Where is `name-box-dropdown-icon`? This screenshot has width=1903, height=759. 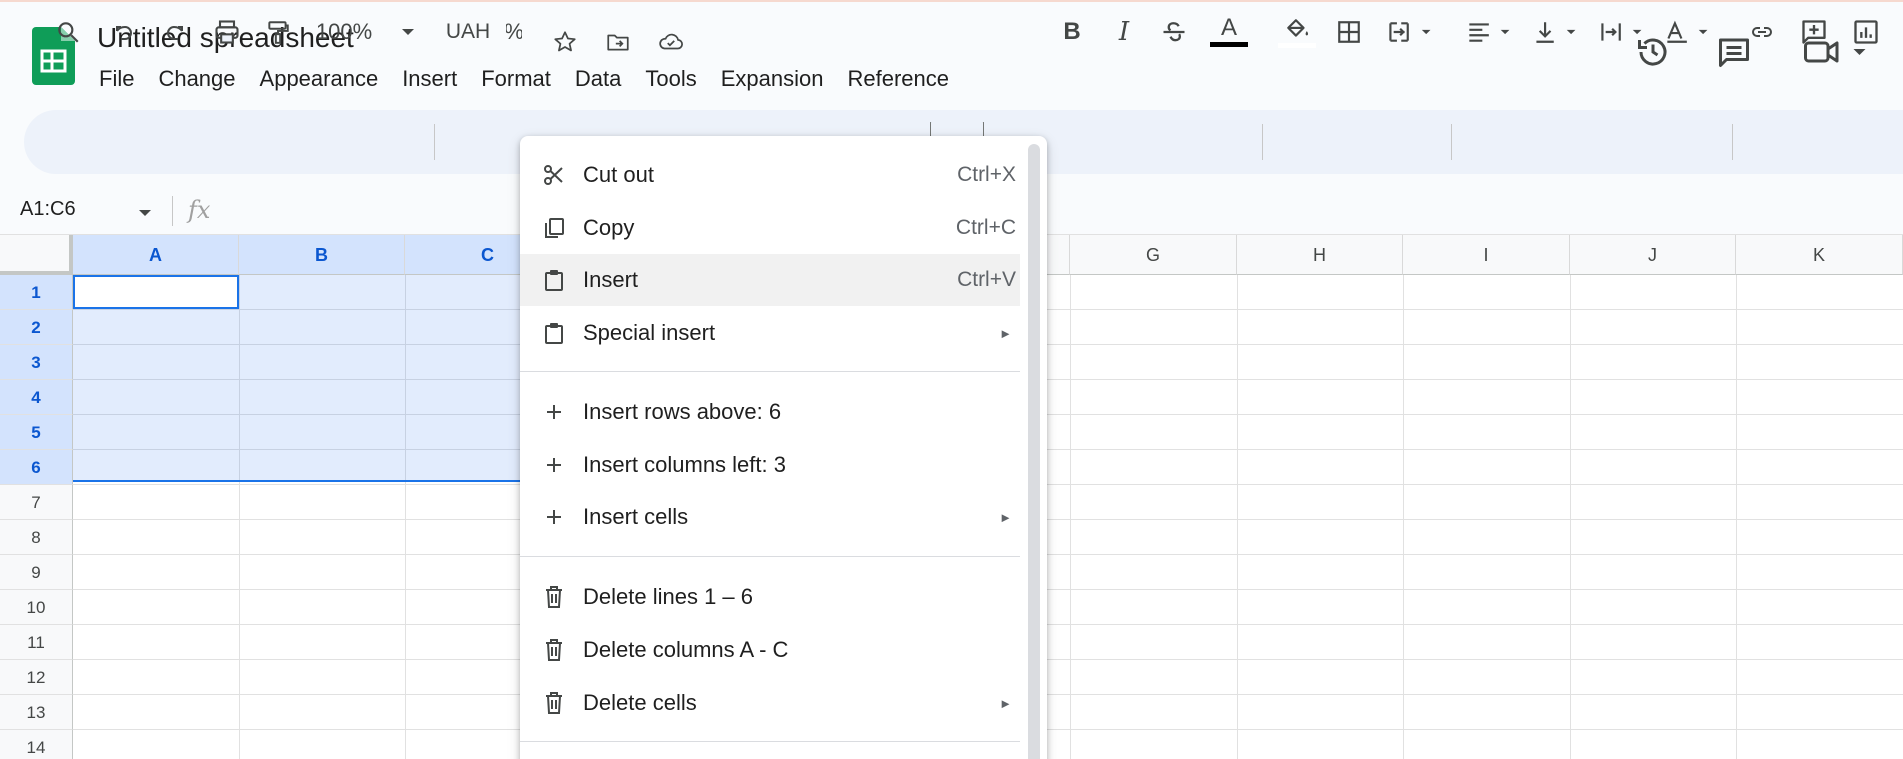 name-box-dropdown-icon is located at coordinates (145, 214).